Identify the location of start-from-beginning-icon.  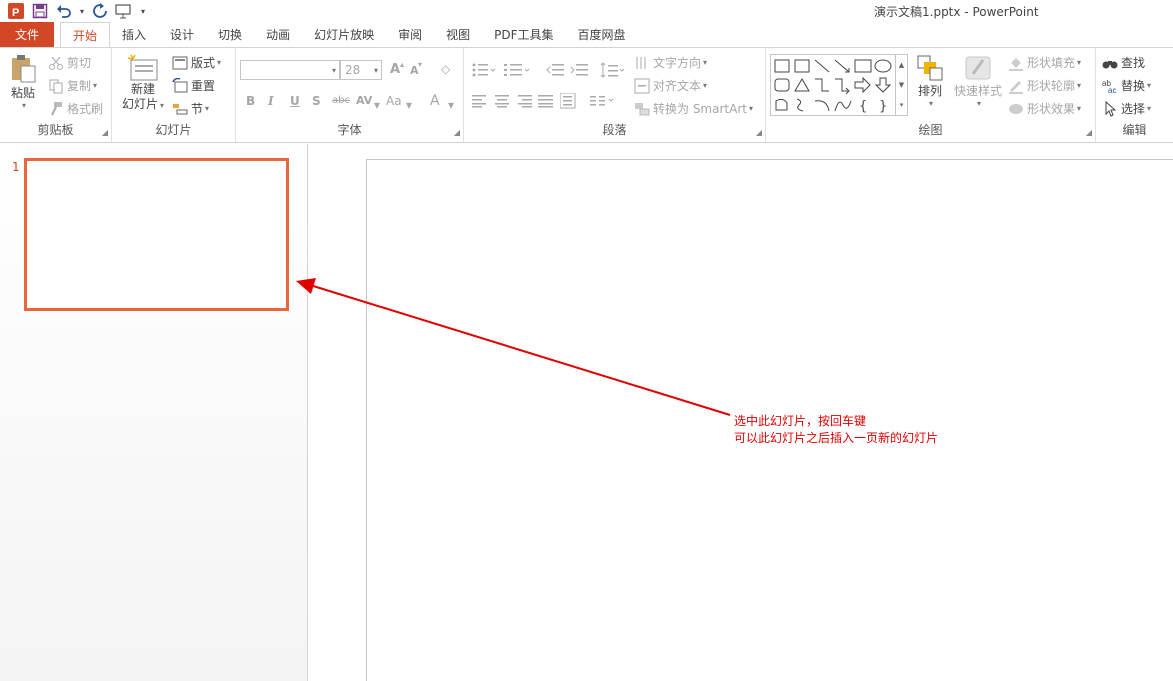
(124, 11).